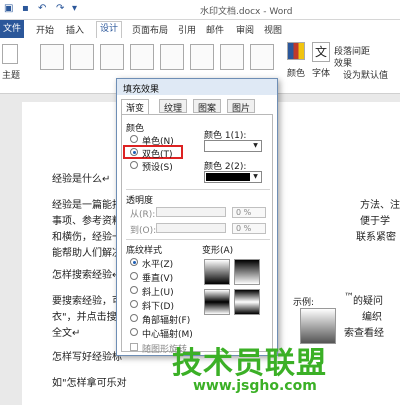  What do you see at coordinates (158, 305) in the screenshot?
I see `diagonal-down-label: 斜下(D)` at bounding box center [158, 305].